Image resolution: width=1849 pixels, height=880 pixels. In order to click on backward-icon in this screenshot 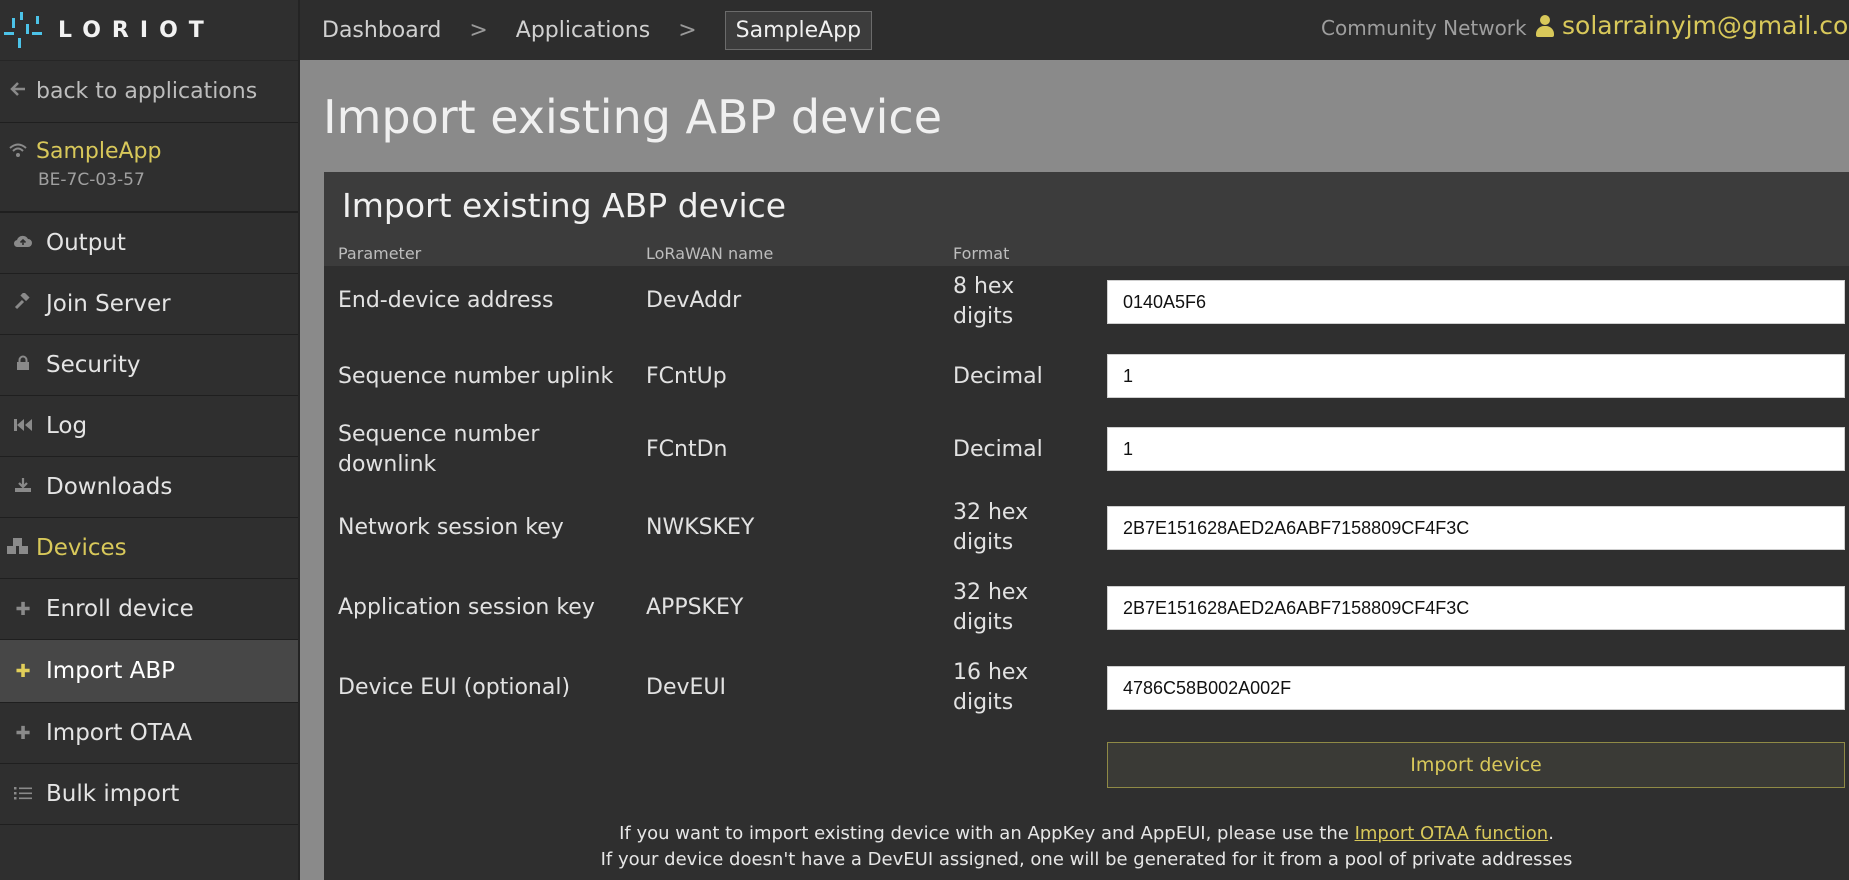, I will do `click(23, 426)`.